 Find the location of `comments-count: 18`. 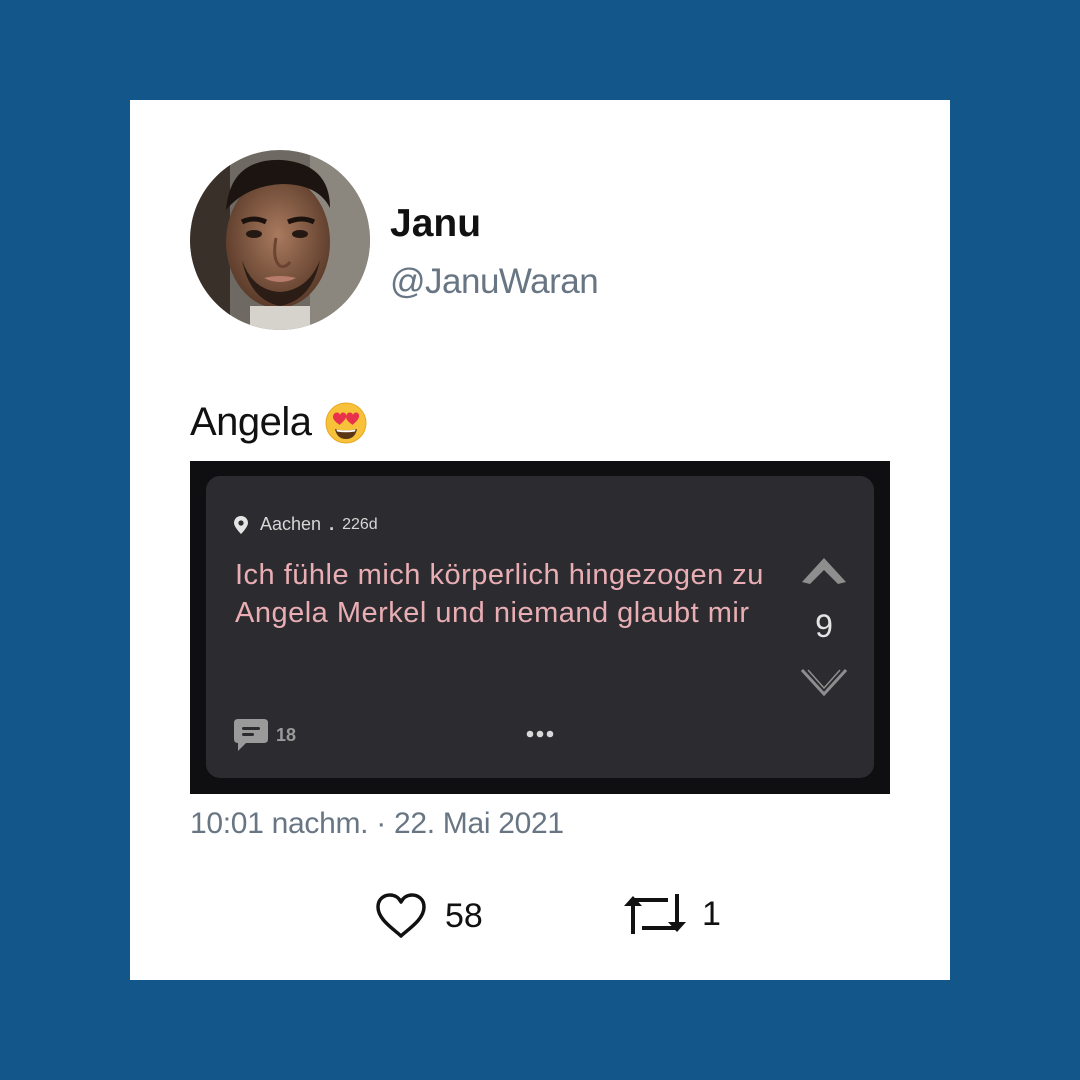

comments-count: 18 is located at coordinates (265, 735).